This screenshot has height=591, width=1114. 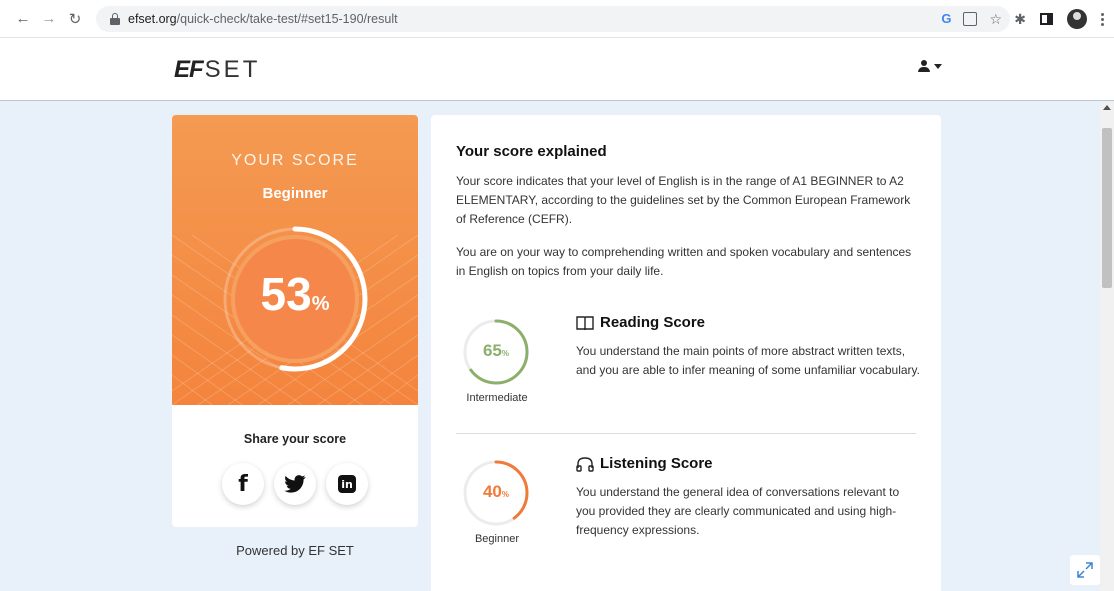 I want to click on user-menu-button, so click(x=930, y=66).